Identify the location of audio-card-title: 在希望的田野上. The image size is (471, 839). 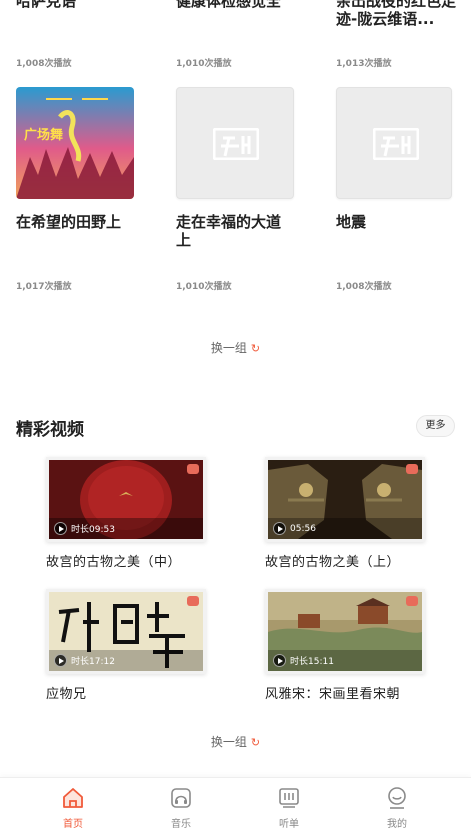
(69, 222).